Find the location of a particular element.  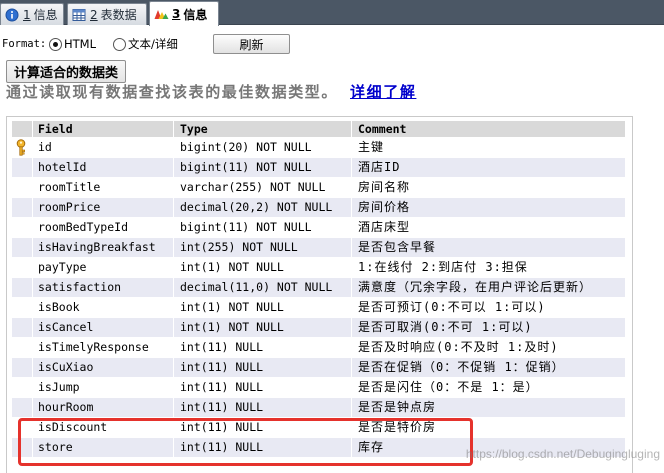

field-comment-cell: 酒店床型 is located at coordinates (489, 228).